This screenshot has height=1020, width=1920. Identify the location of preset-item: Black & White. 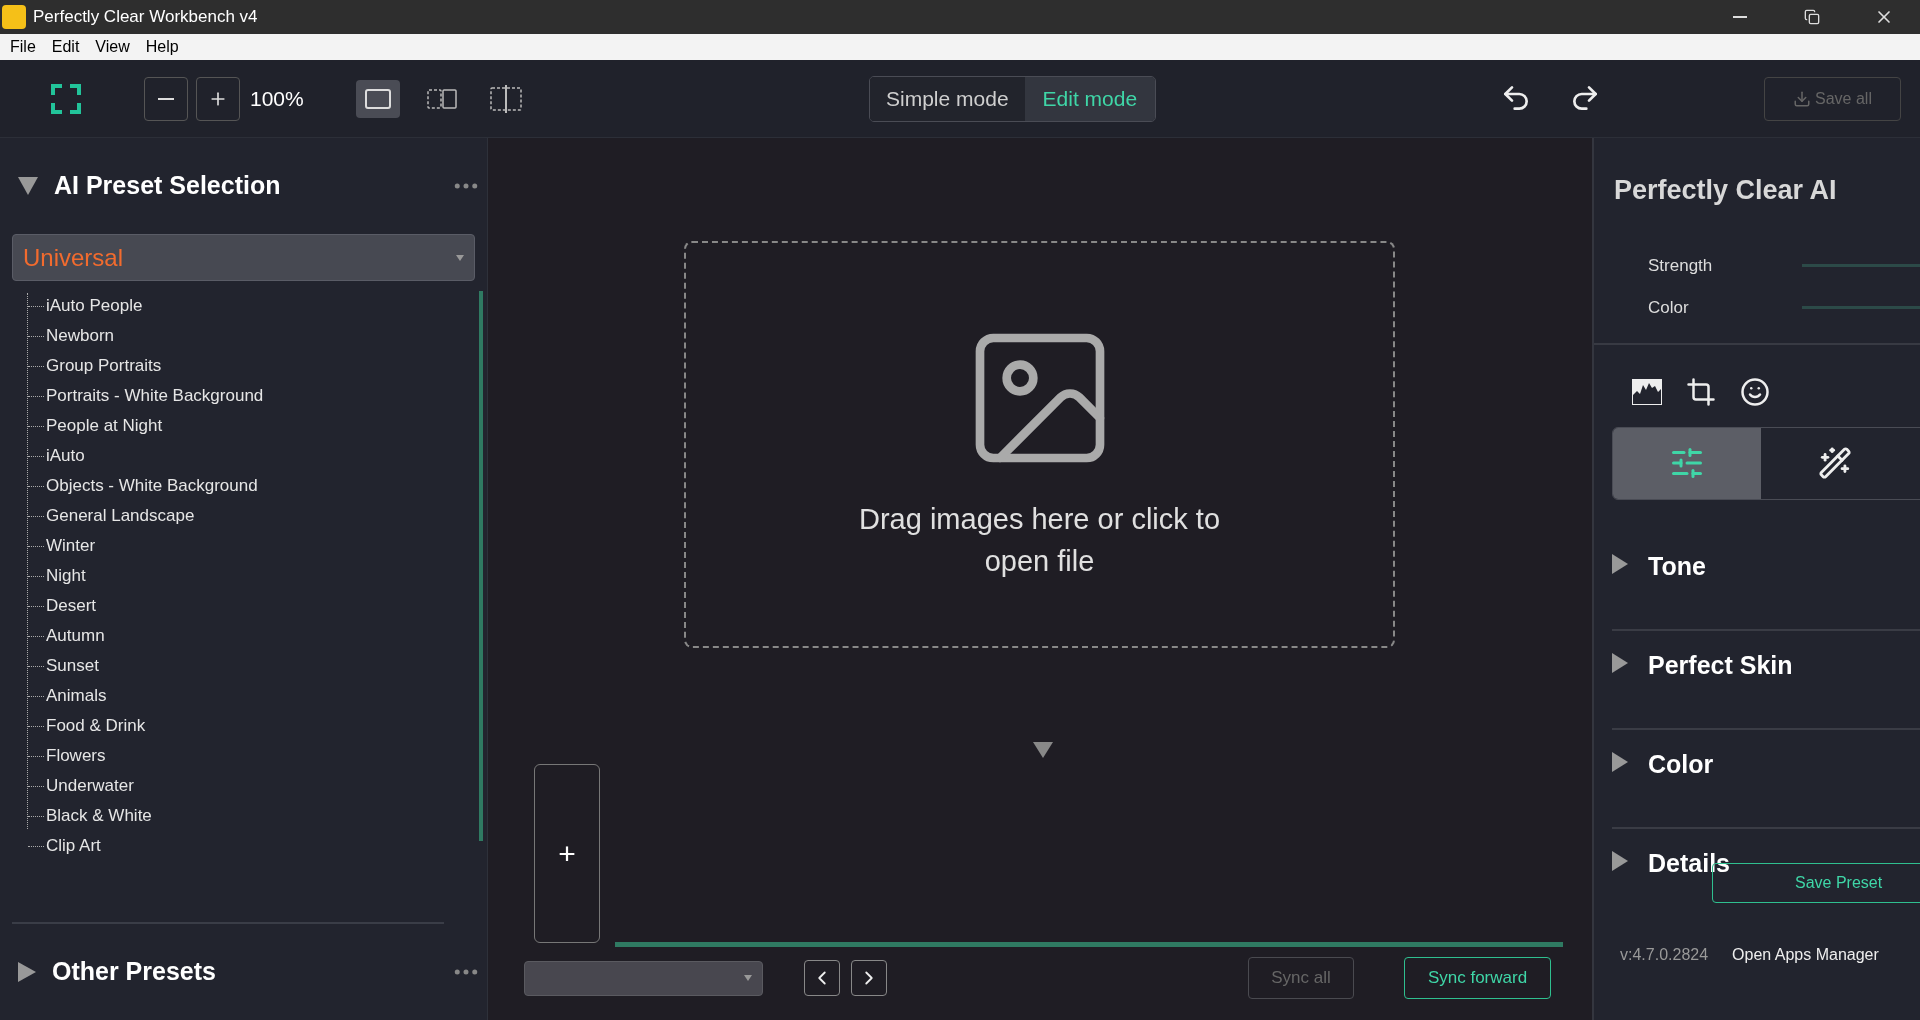
(99, 816).